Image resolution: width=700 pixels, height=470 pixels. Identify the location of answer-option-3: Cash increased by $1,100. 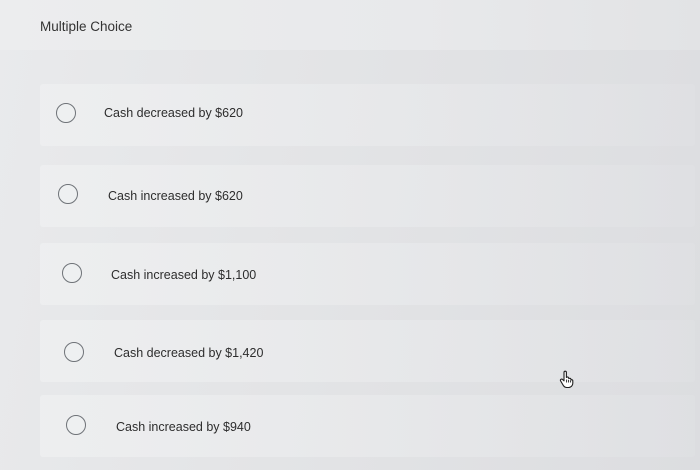
(367, 274).